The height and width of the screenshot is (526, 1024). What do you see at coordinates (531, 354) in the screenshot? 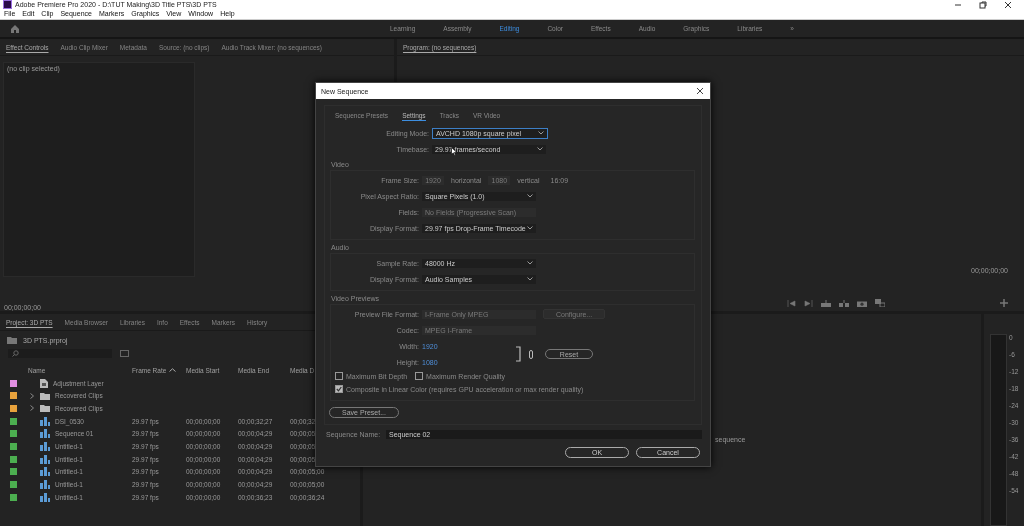
I see `link-icon` at bounding box center [531, 354].